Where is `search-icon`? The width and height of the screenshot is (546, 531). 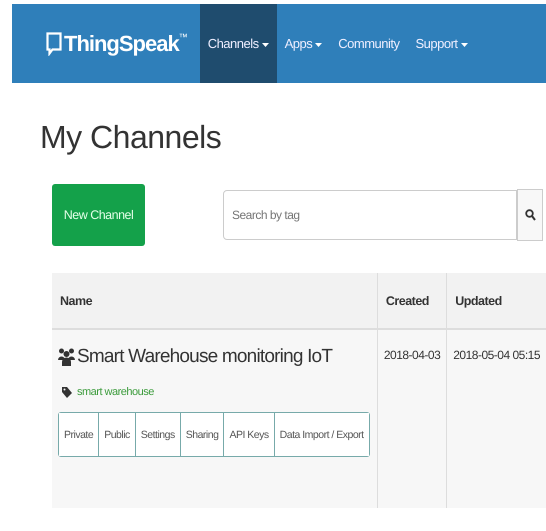 search-icon is located at coordinates (530, 215).